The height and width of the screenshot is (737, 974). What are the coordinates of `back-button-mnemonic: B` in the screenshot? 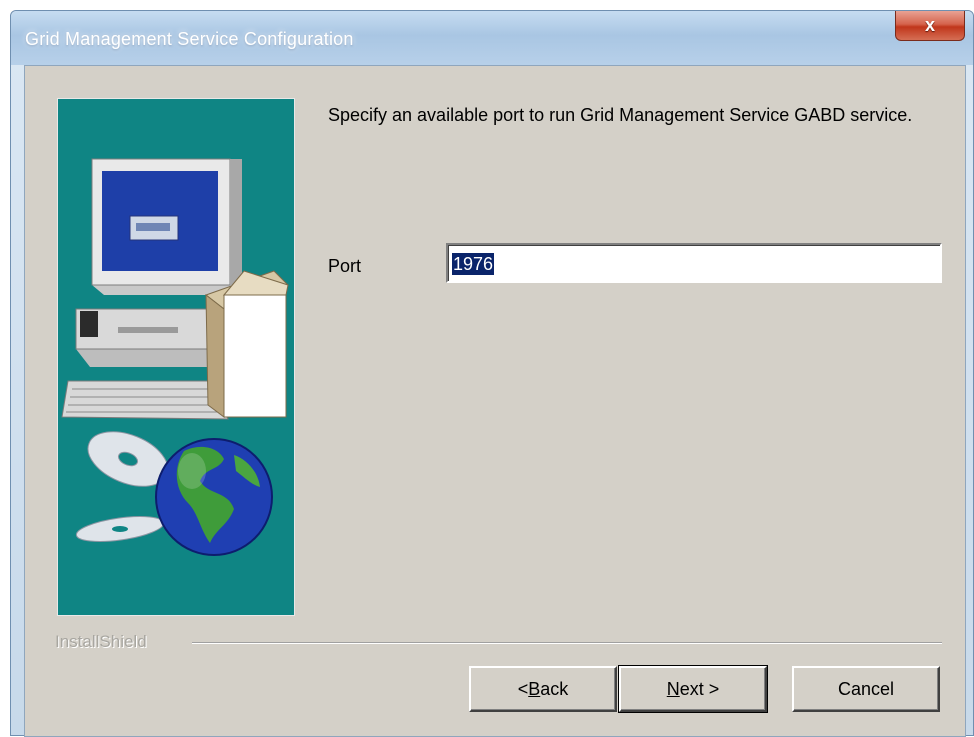 It's located at (534, 688).